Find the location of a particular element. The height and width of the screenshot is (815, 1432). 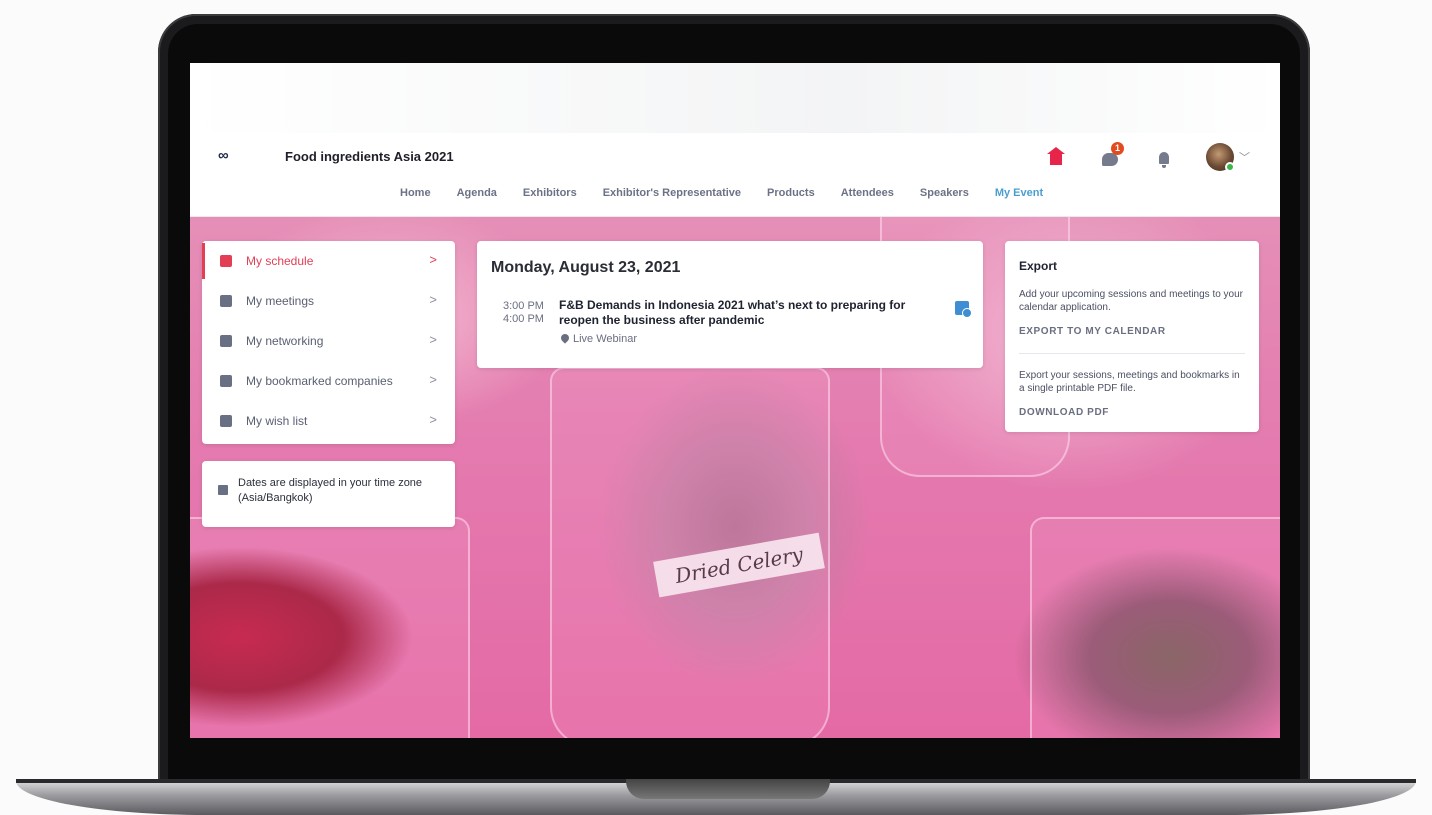

add-to-calendar-icon is located at coordinates (963, 309).